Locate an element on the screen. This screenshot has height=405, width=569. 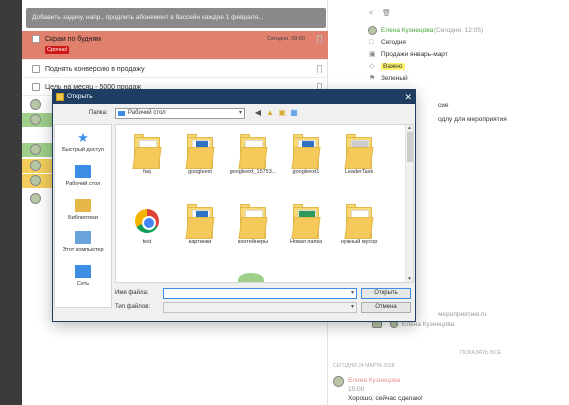
task-row-urgent: Скрам по будням Срочно! Сегодня, 09:00 is located at coordinates (175, 45).